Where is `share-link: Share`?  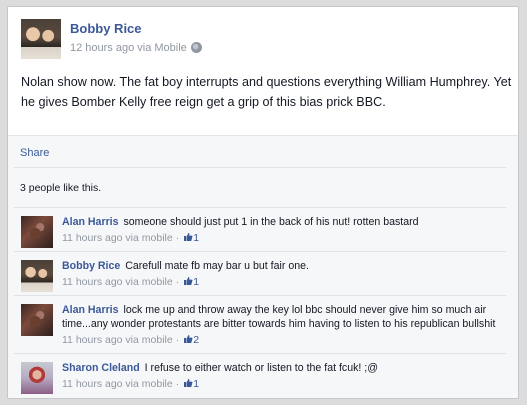
share-link: Share is located at coordinates (34, 153).